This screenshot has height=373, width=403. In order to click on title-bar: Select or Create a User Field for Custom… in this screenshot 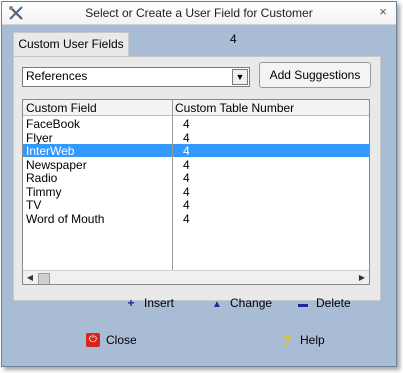, I will do `click(199, 13)`.